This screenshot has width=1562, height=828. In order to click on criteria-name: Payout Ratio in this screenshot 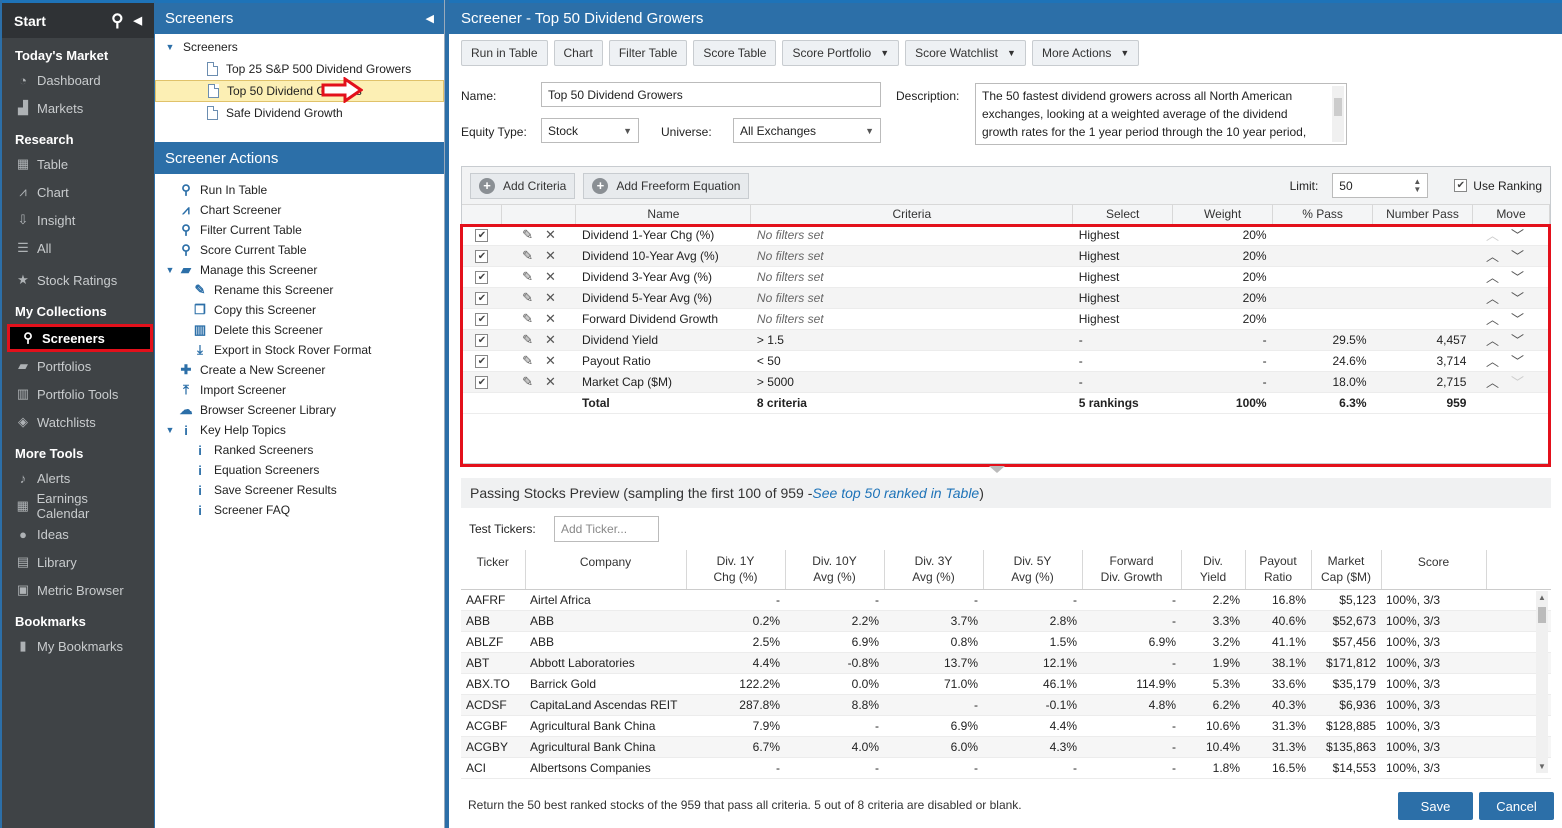, I will do `click(663, 361)`.